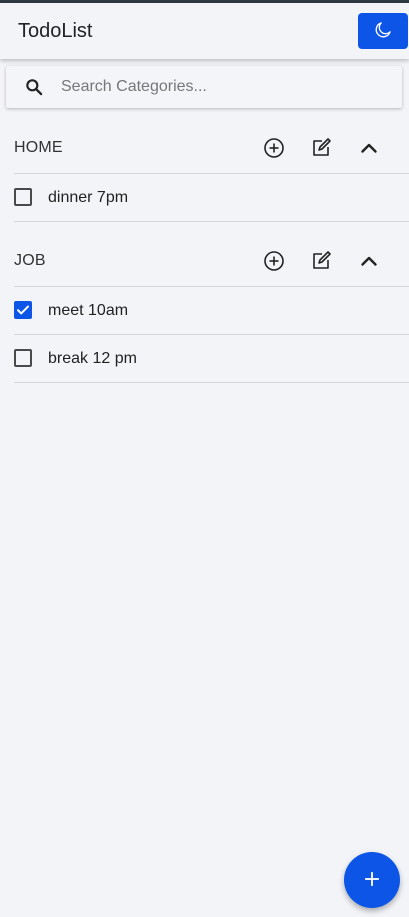  What do you see at coordinates (211, 197) in the screenshot?
I see `task-row: dinner 7pm` at bounding box center [211, 197].